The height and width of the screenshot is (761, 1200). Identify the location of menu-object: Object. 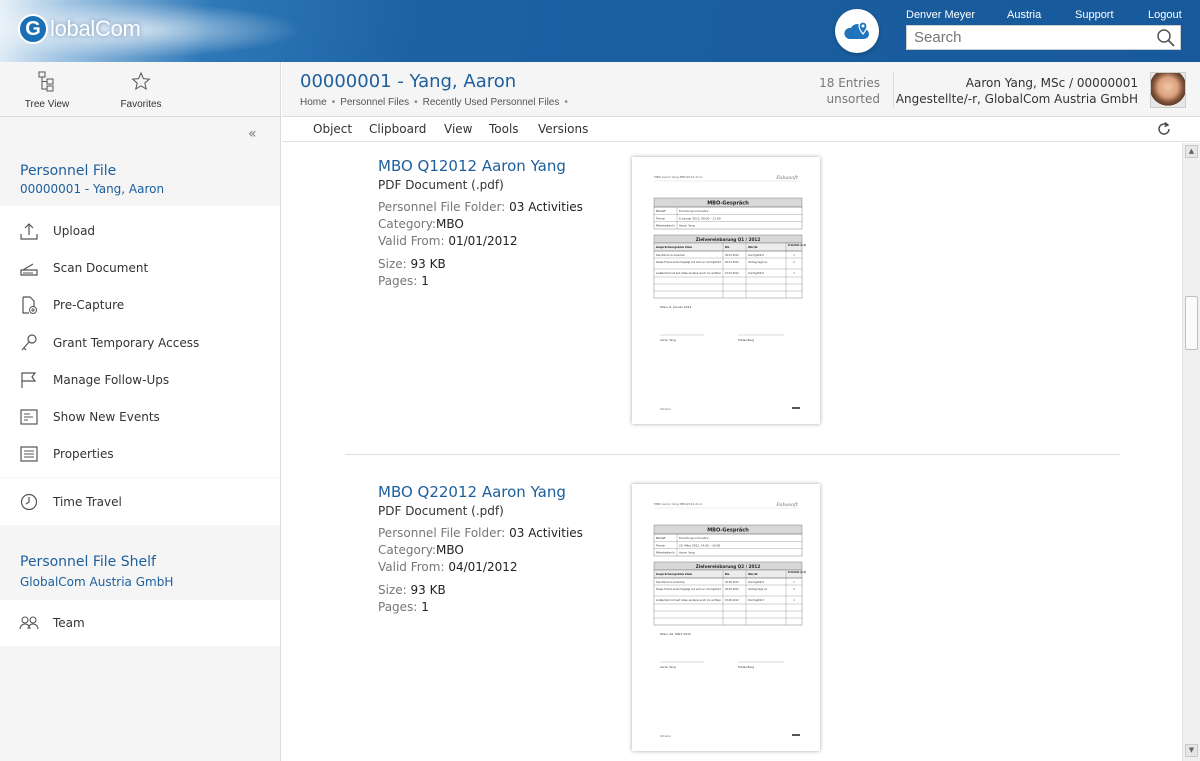
(332, 129).